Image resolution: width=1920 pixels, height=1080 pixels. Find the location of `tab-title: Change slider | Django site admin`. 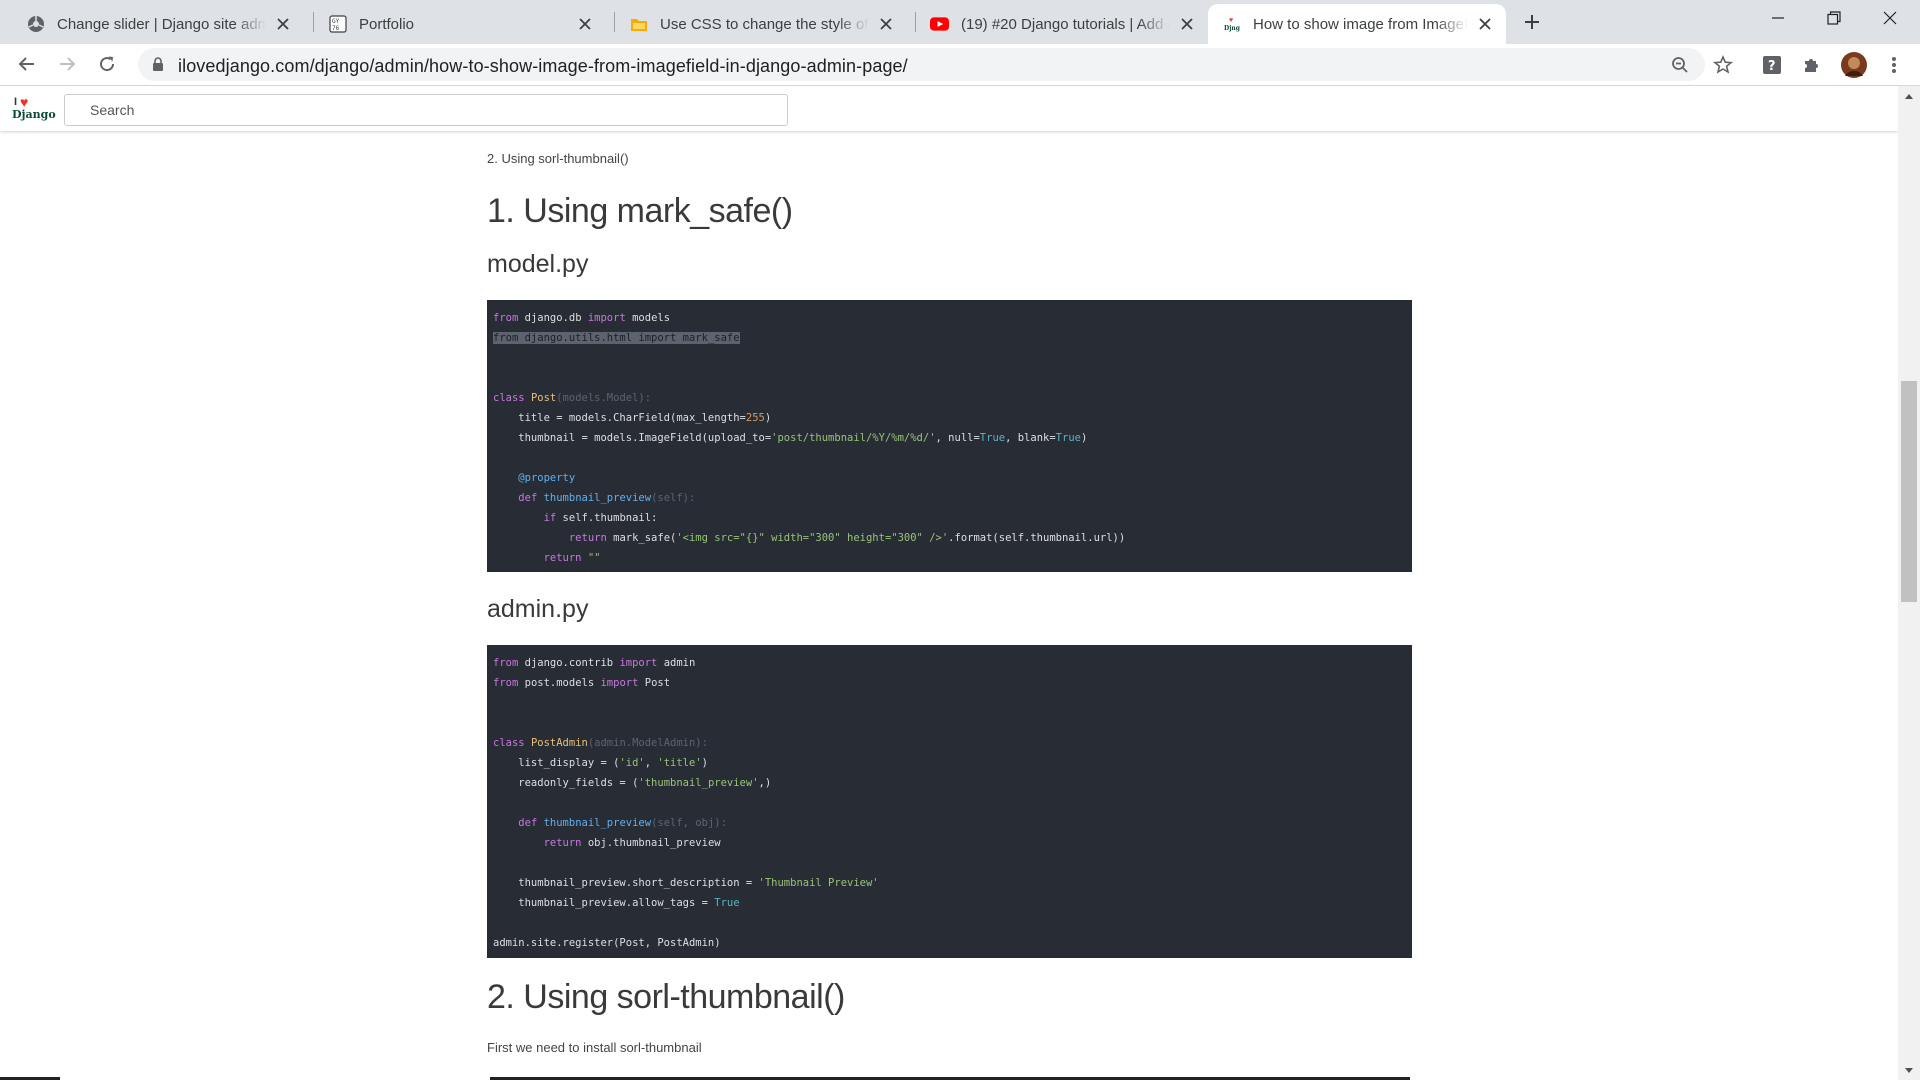

tab-title: Change slider | Django site admin is located at coordinates (161, 24).